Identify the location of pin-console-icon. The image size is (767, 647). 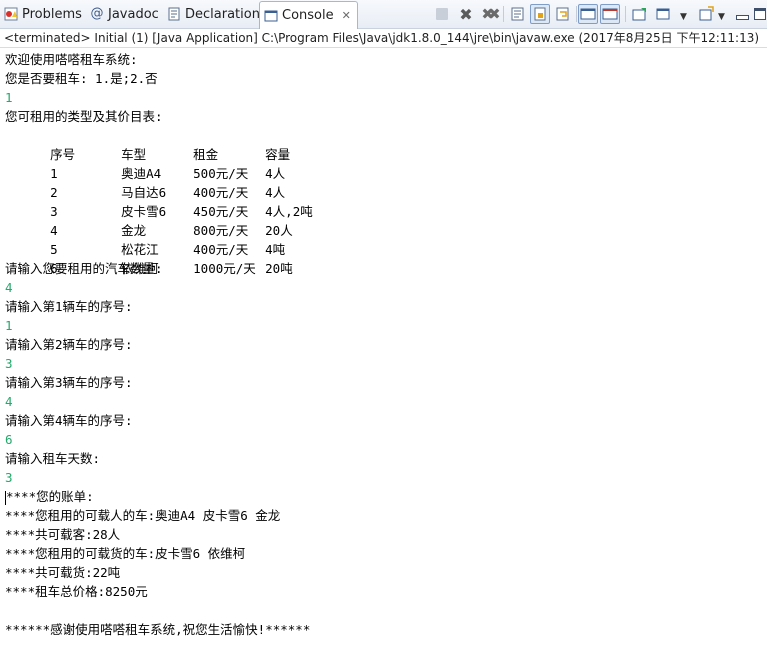
(639, 14).